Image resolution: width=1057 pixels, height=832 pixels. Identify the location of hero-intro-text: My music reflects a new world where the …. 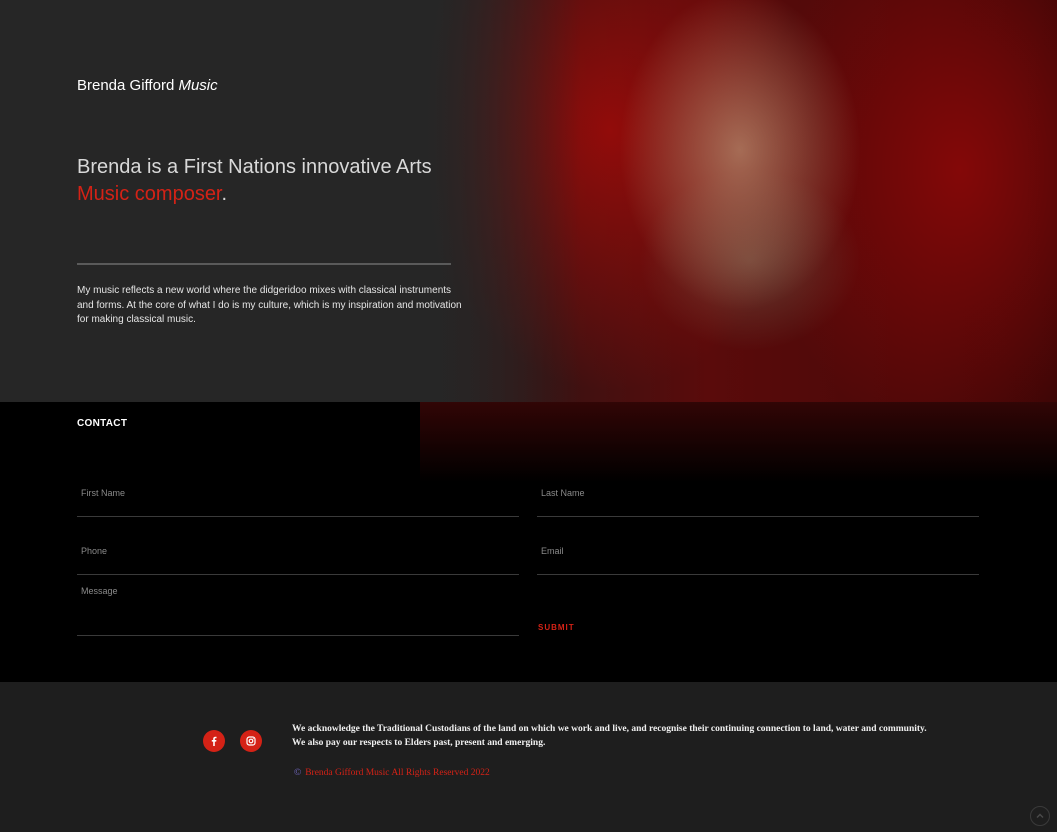
(269, 305).